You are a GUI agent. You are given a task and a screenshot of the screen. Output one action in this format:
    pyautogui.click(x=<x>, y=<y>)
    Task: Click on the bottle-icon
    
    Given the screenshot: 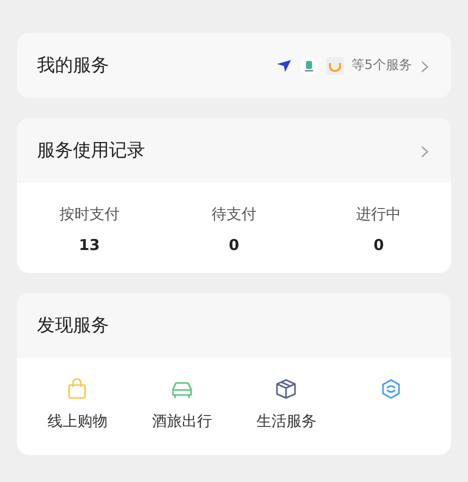 What is the action you would take?
    pyautogui.click(x=309, y=65)
    